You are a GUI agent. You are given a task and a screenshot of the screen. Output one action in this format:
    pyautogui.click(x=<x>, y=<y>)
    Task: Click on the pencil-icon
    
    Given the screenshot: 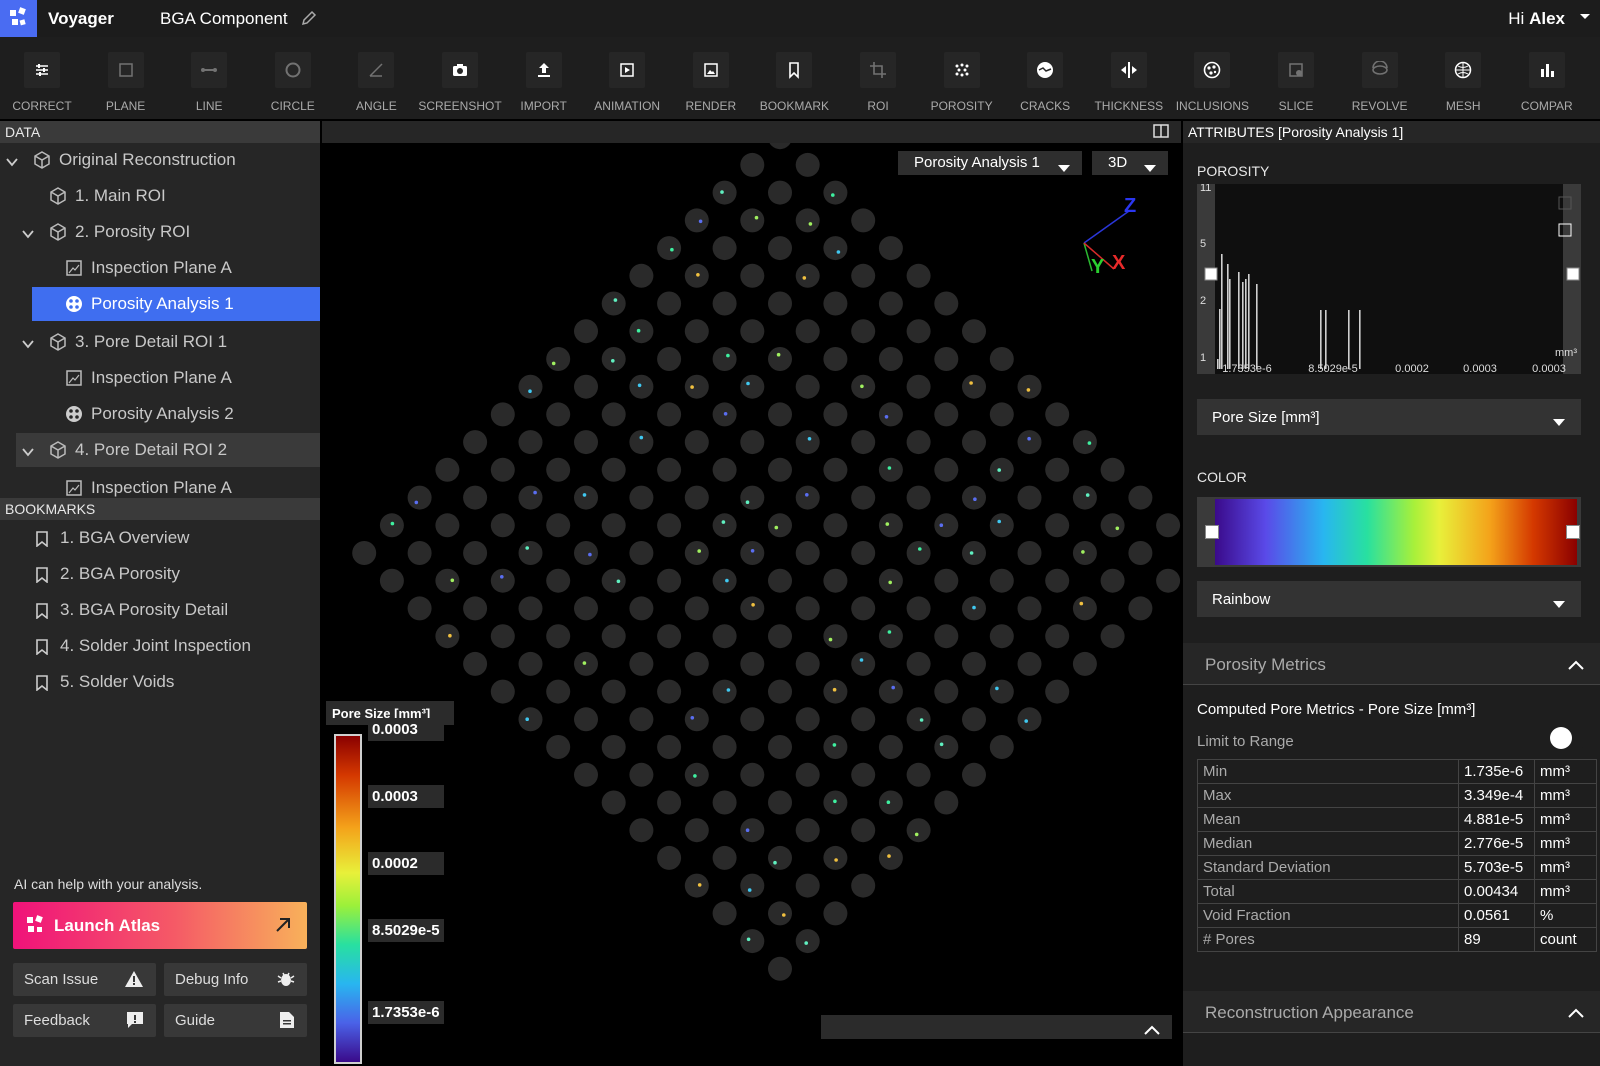 What is the action you would take?
    pyautogui.click(x=309, y=20)
    